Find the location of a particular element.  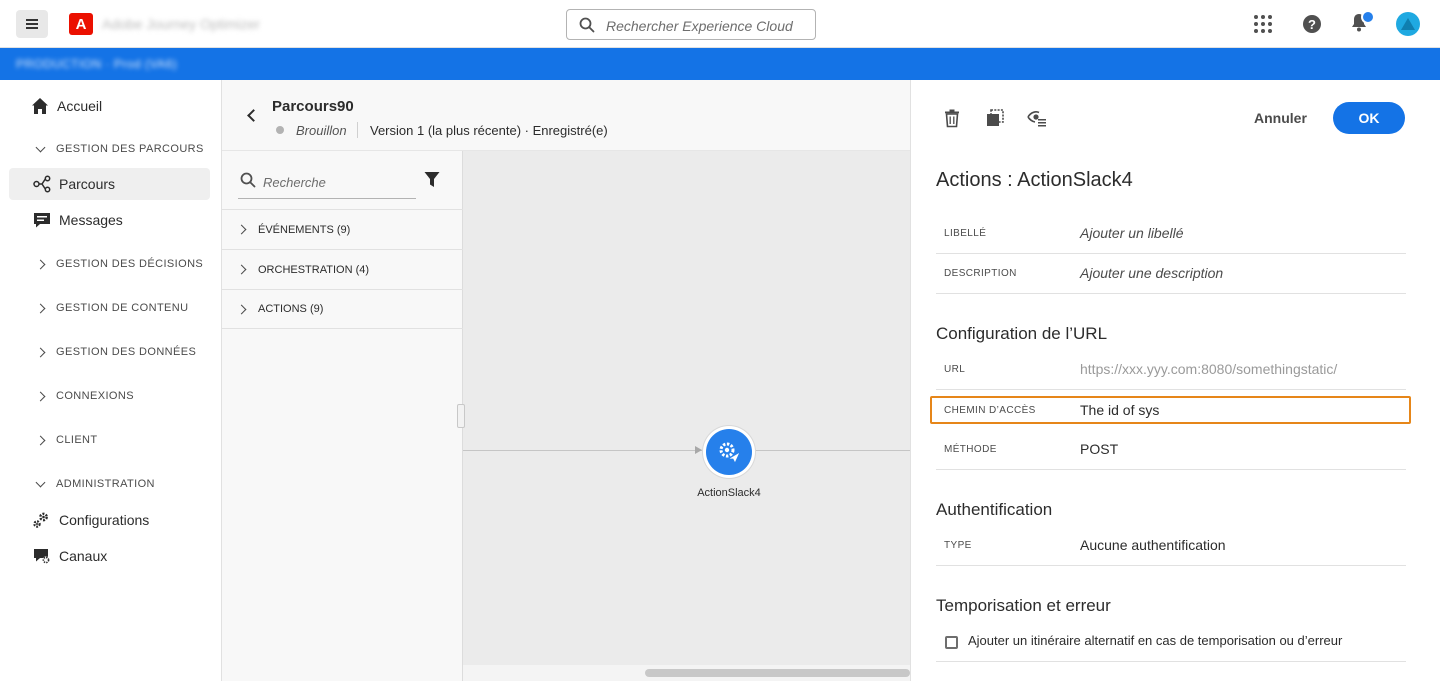

view-hide-icon is located at coordinates (1037, 118).